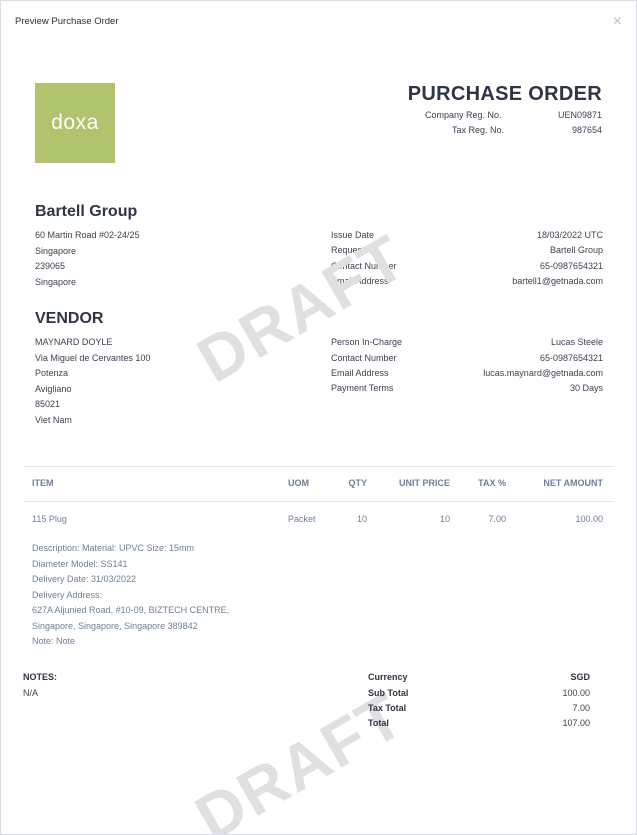  What do you see at coordinates (67, 21) in the screenshot?
I see `modal-title: Preview Purchase Order` at bounding box center [67, 21].